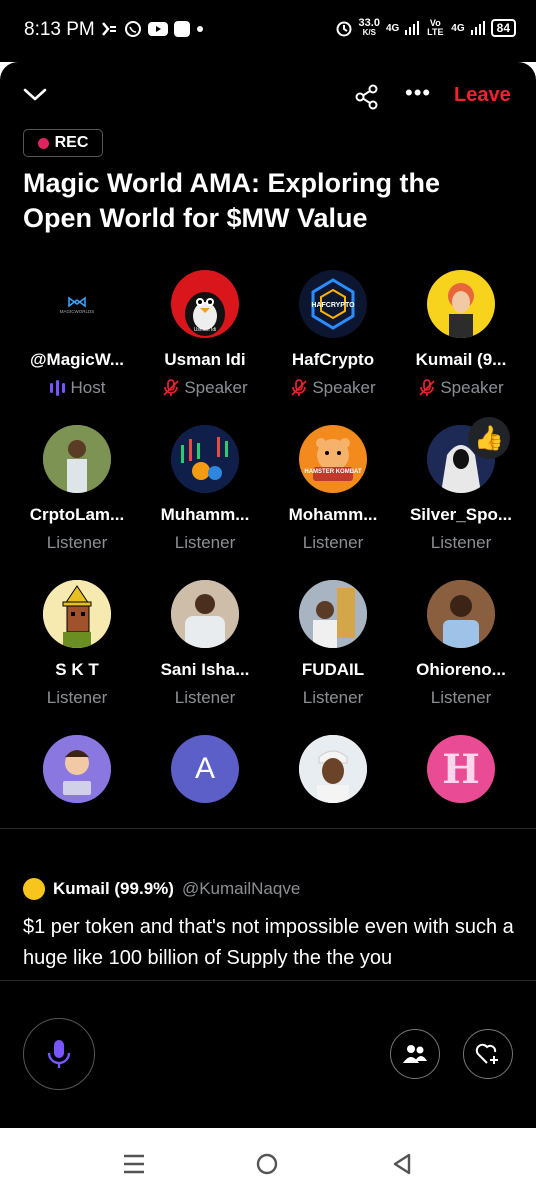 The width and height of the screenshot is (536, 1200). I want to click on anime-character-avatar-icon, so click(461, 310).